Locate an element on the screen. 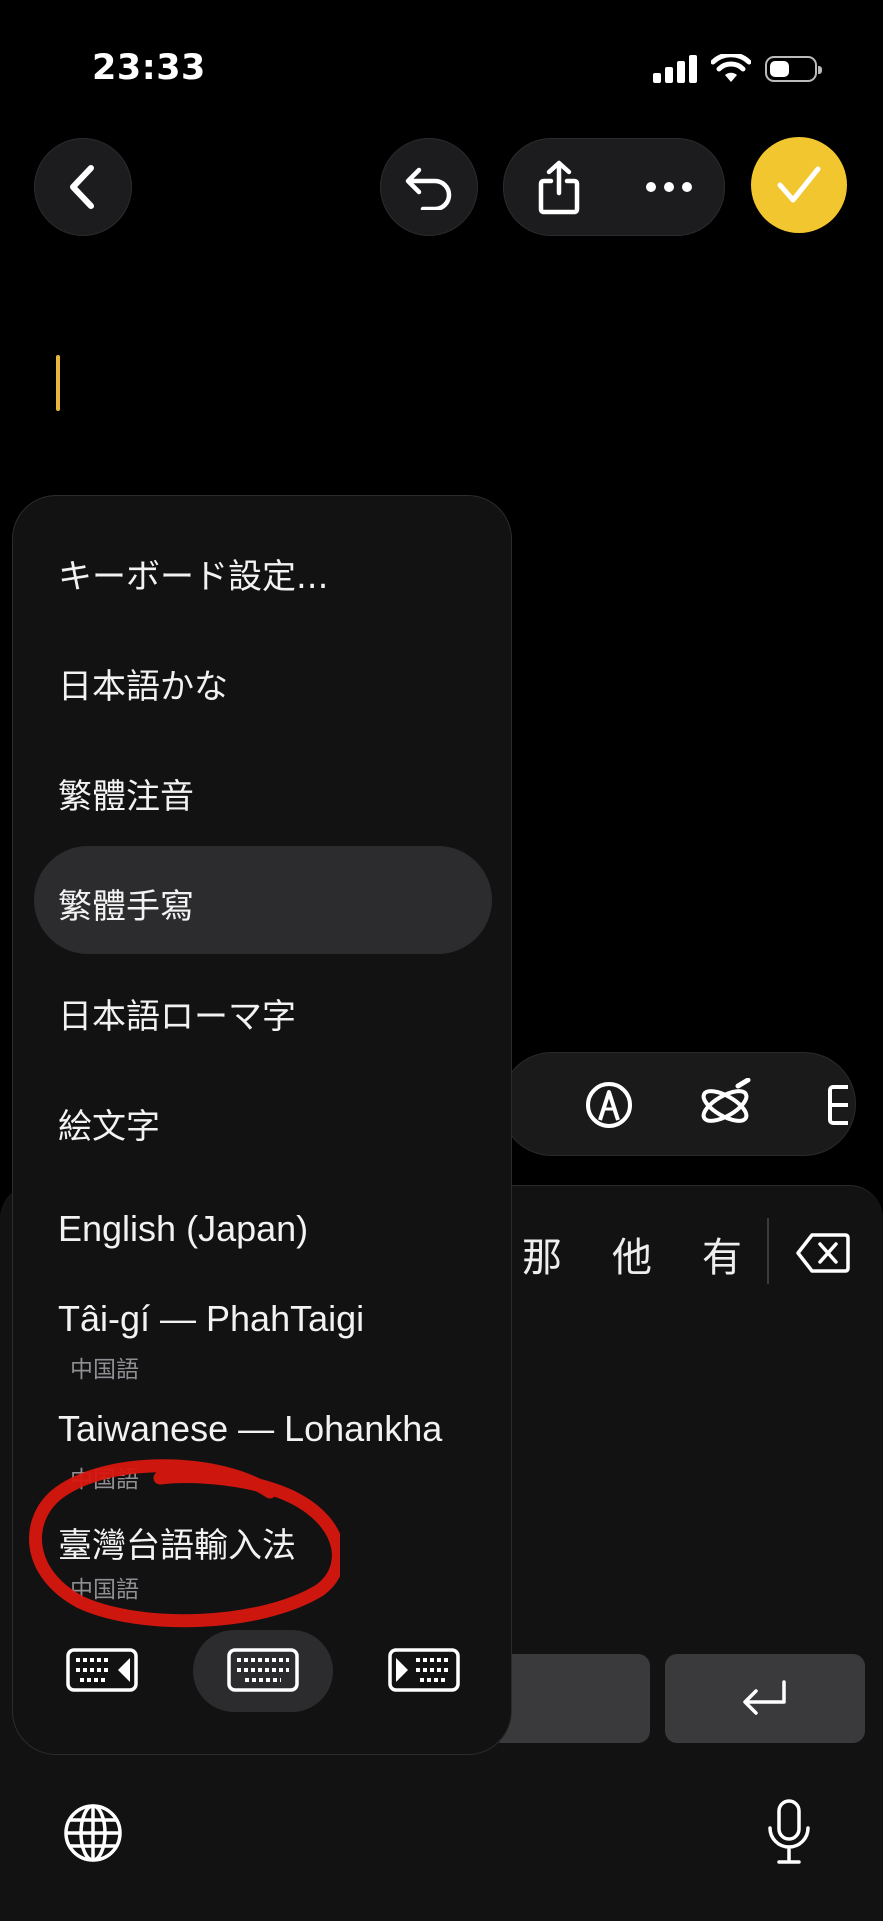  keyboard-right-icon is located at coordinates (424, 1670).